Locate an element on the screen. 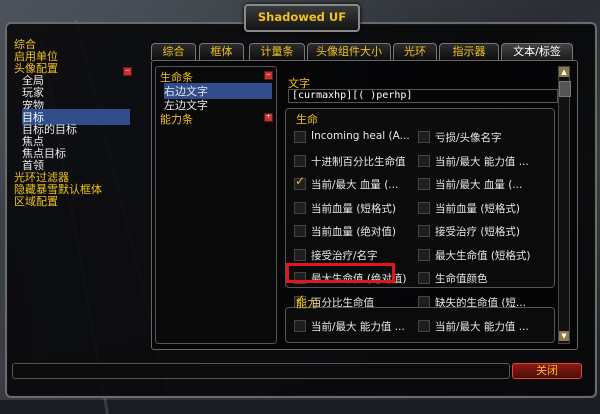  tab: 指示器 is located at coordinates (469, 51).